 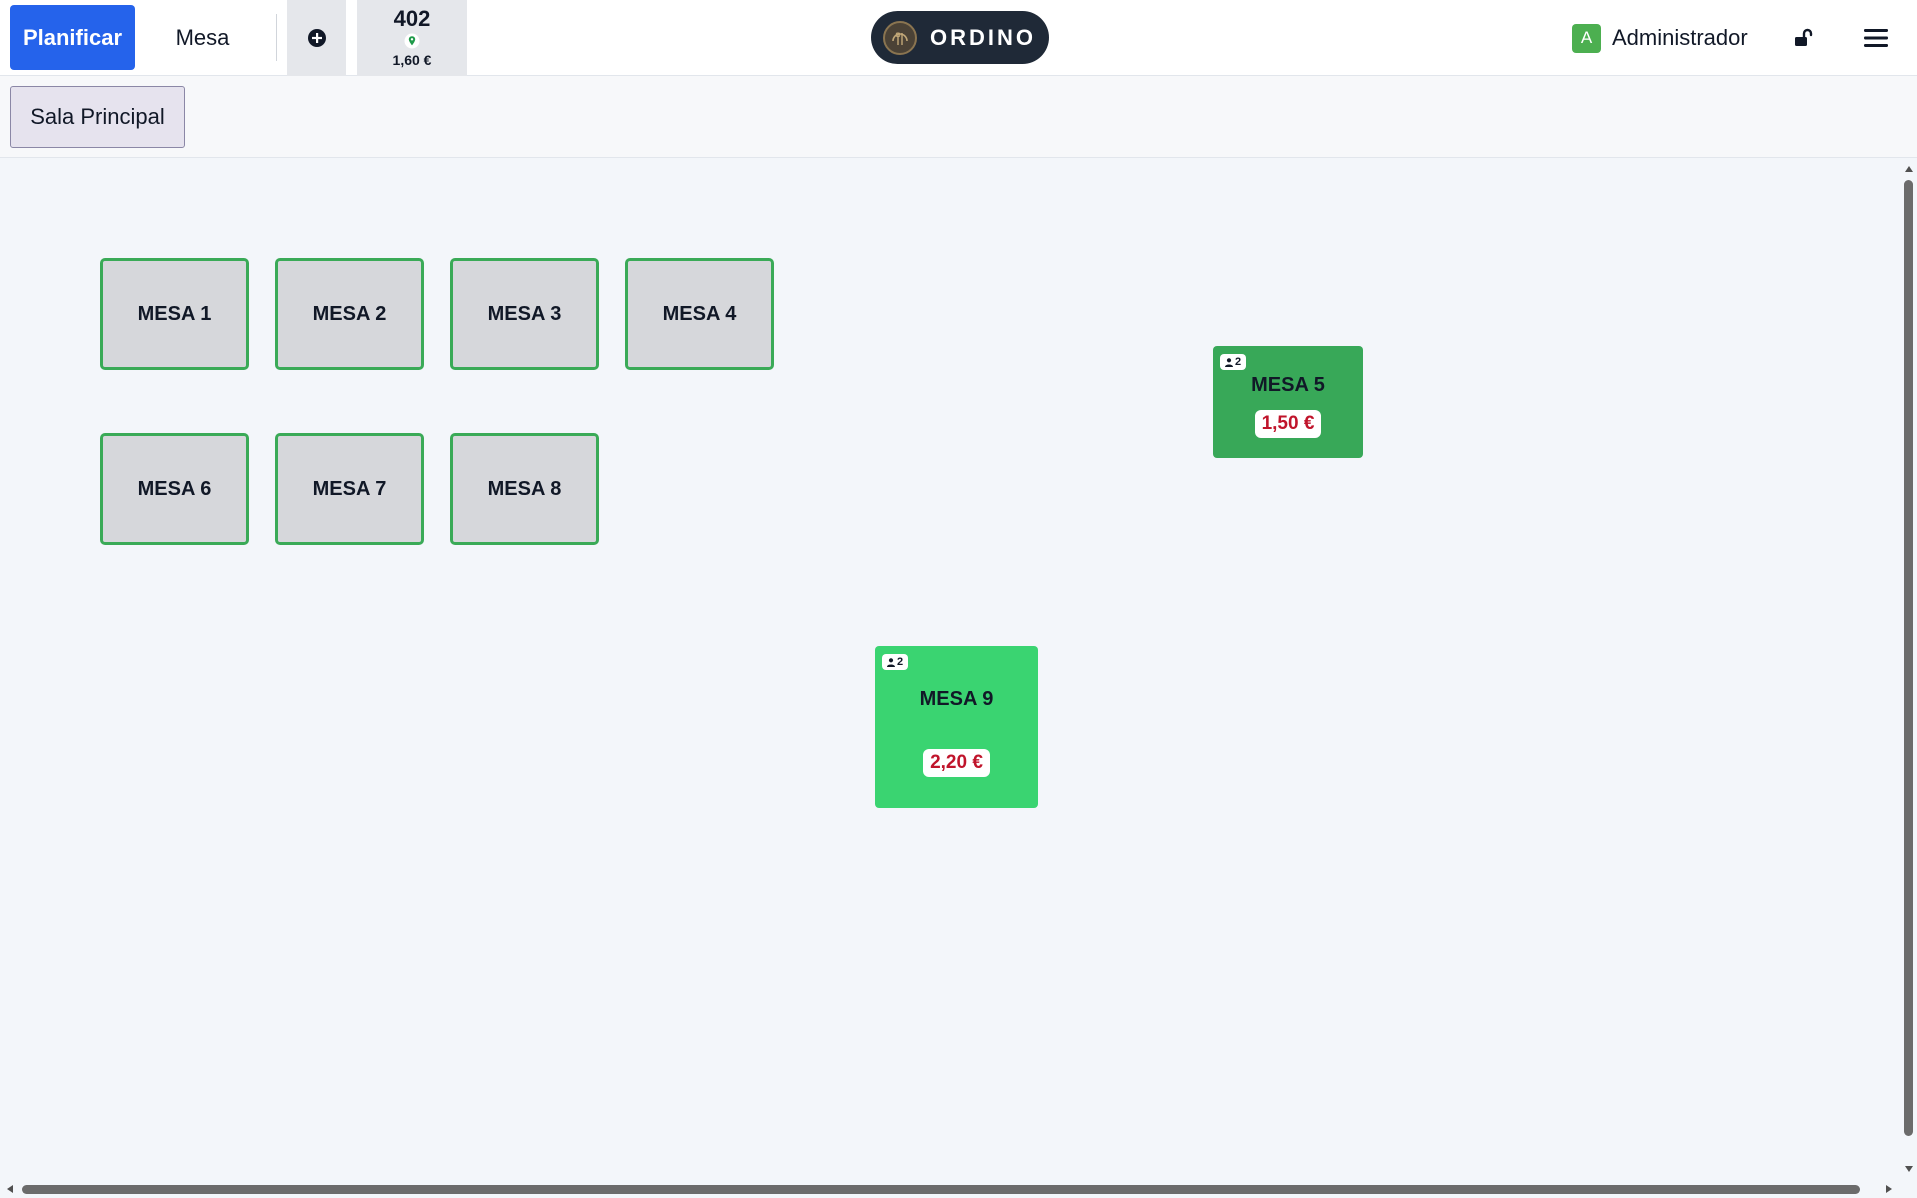 I want to click on scroll-right-arrow-icon, so click(x=1889, y=1189).